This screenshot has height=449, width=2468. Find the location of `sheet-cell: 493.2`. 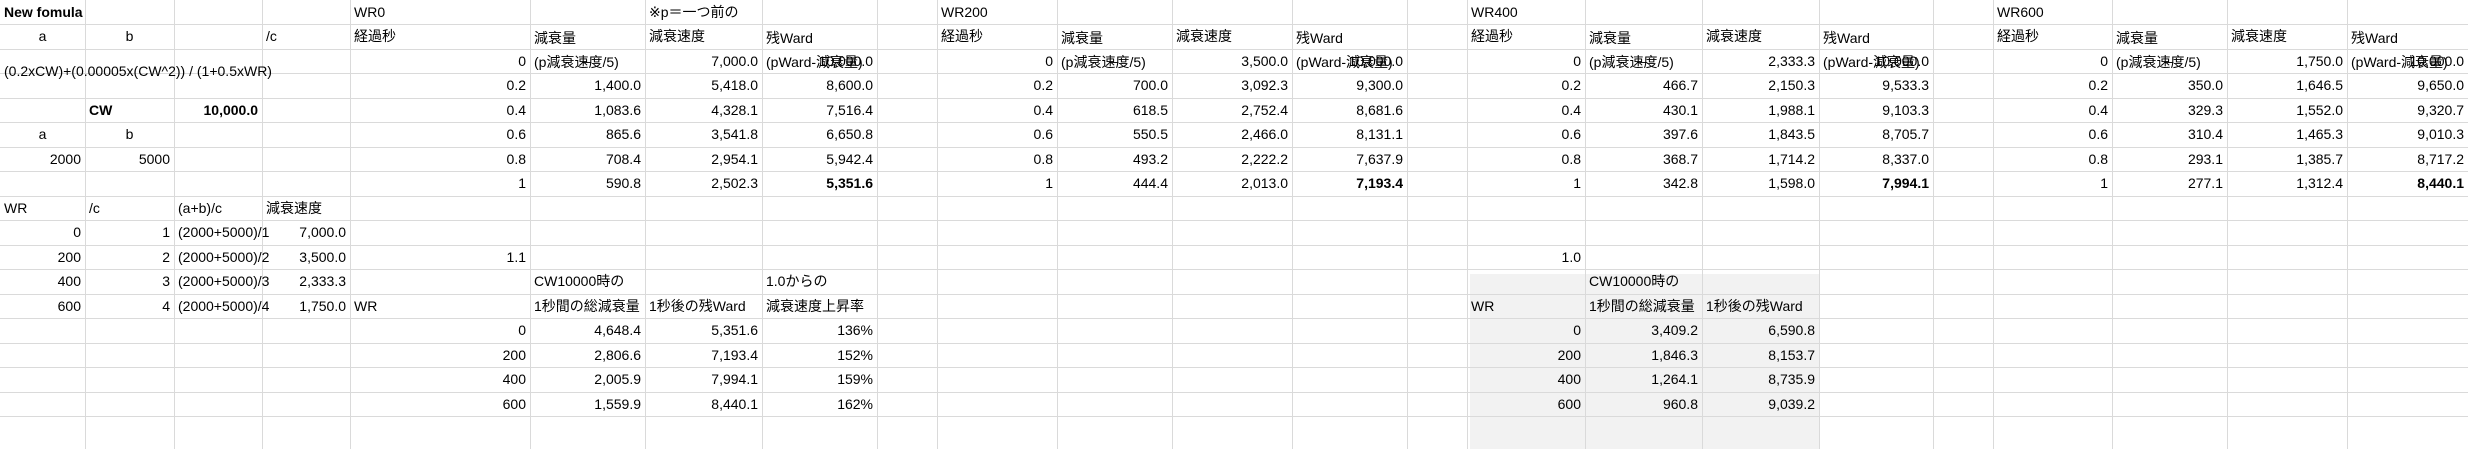

sheet-cell: 493.2 is located at coordinates (1114, 159).